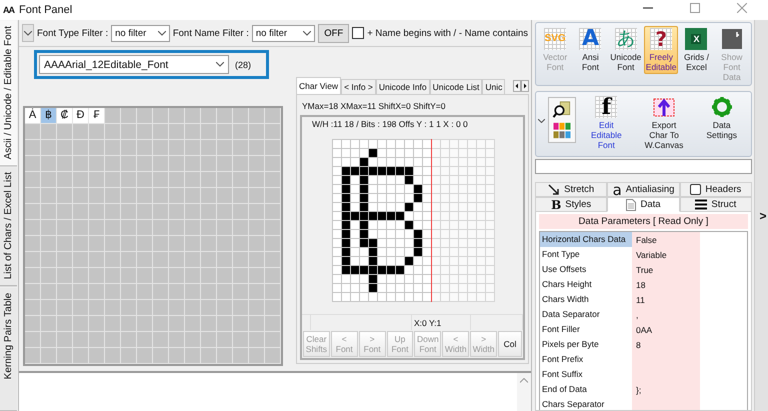 Image resolution: width=768 pixels, height=411 pixels. Describe the element at coordinates (8, 93) in the screenshot. I see `side-tab: Ascii / Unicode / Editable Font` at that location.